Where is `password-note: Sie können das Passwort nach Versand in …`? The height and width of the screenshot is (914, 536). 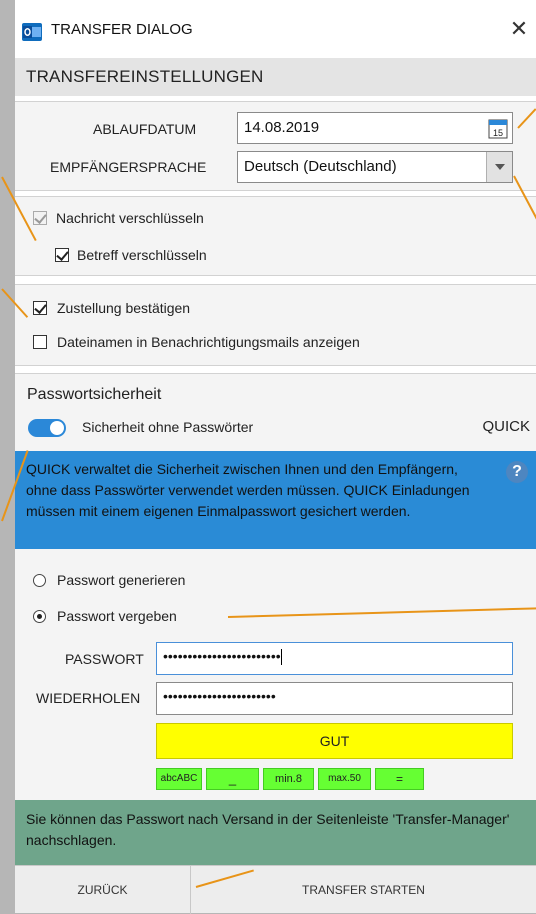
password-note: Sie können das Passwort nach Versand in … is located at coordinates (275, 832).